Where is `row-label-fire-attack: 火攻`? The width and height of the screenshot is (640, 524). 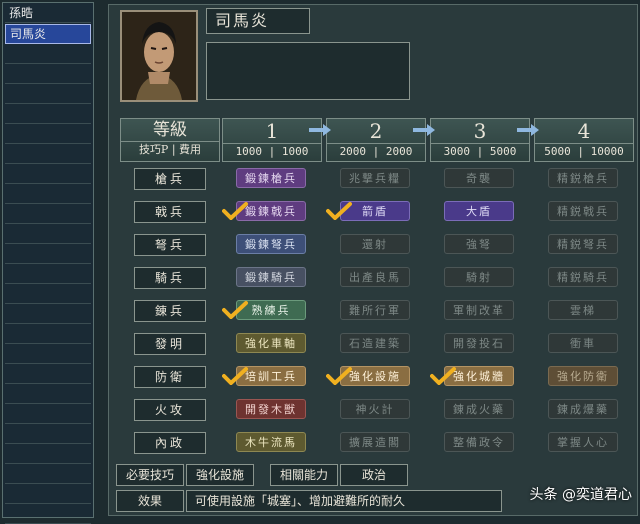
row-label-fire-attack: 火攻 is located at coordinates (170, 410).